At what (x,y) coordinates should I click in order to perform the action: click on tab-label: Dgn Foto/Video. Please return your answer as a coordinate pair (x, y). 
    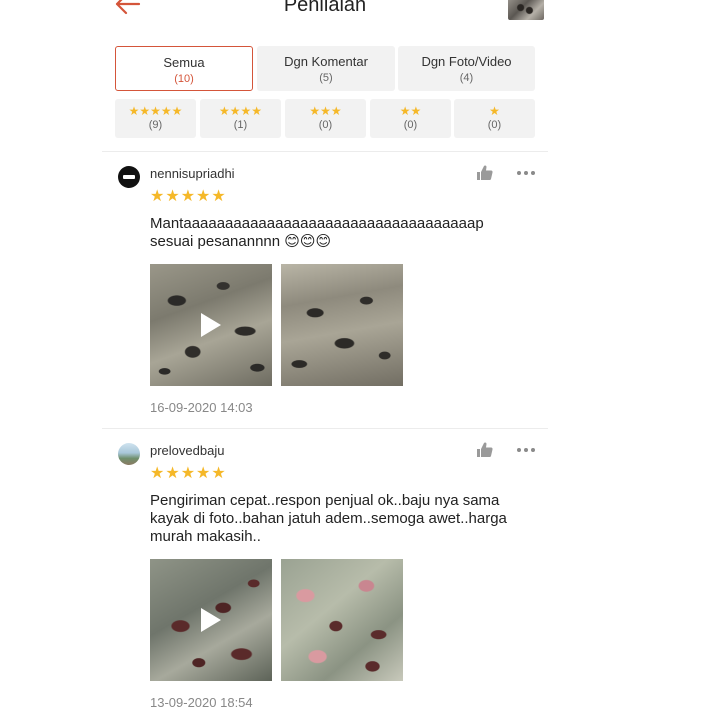
    Looking at the image, I should click on (466, 61).